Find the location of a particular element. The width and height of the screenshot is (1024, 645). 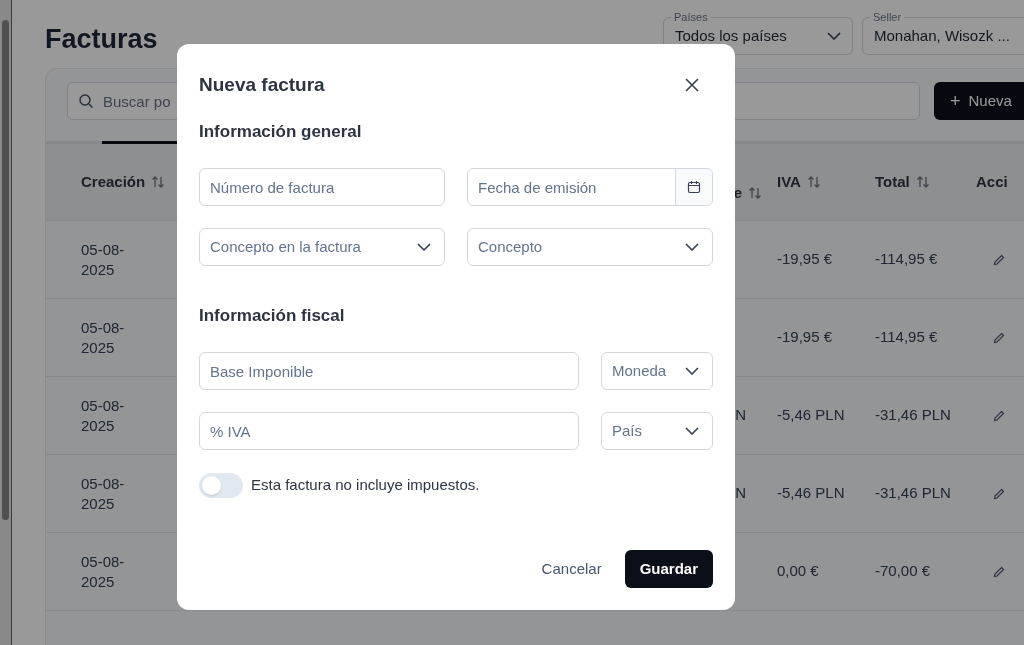

page-title: Facturas is located at coordinates (101, 39).